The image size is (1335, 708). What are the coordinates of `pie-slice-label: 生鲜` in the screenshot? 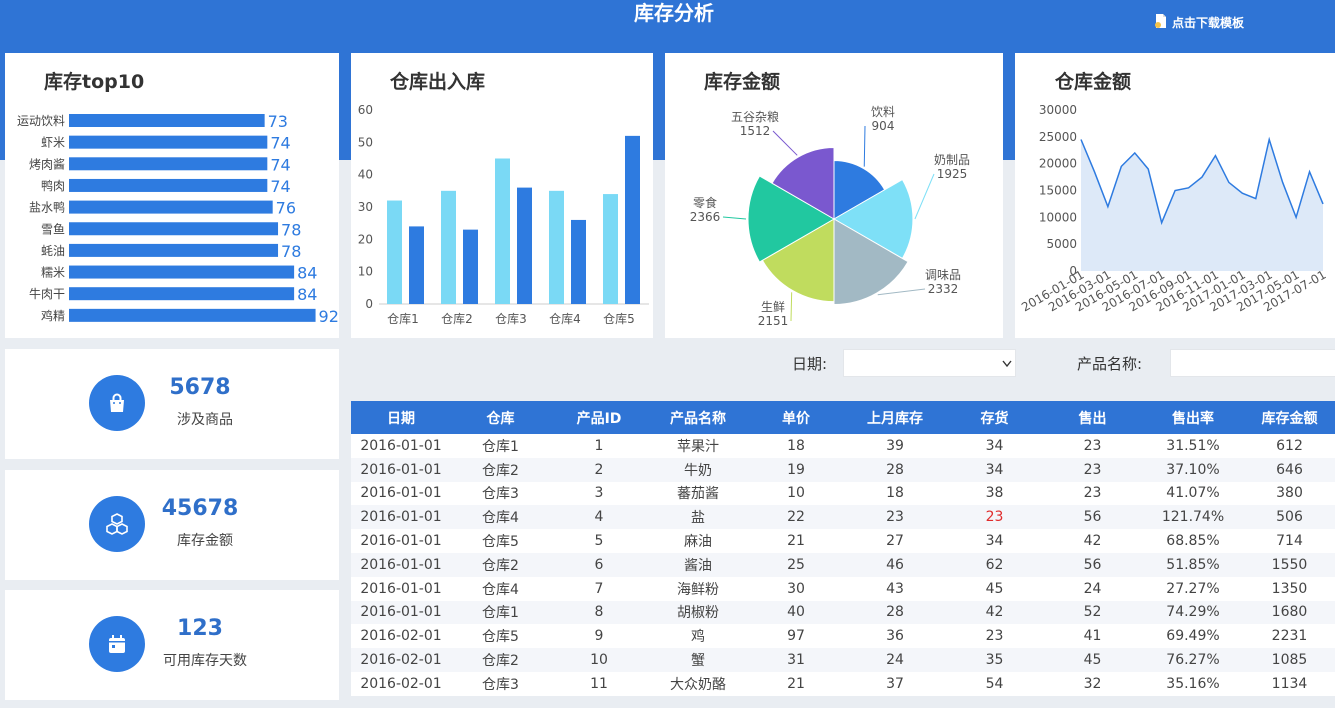 It's located at (773, 307).